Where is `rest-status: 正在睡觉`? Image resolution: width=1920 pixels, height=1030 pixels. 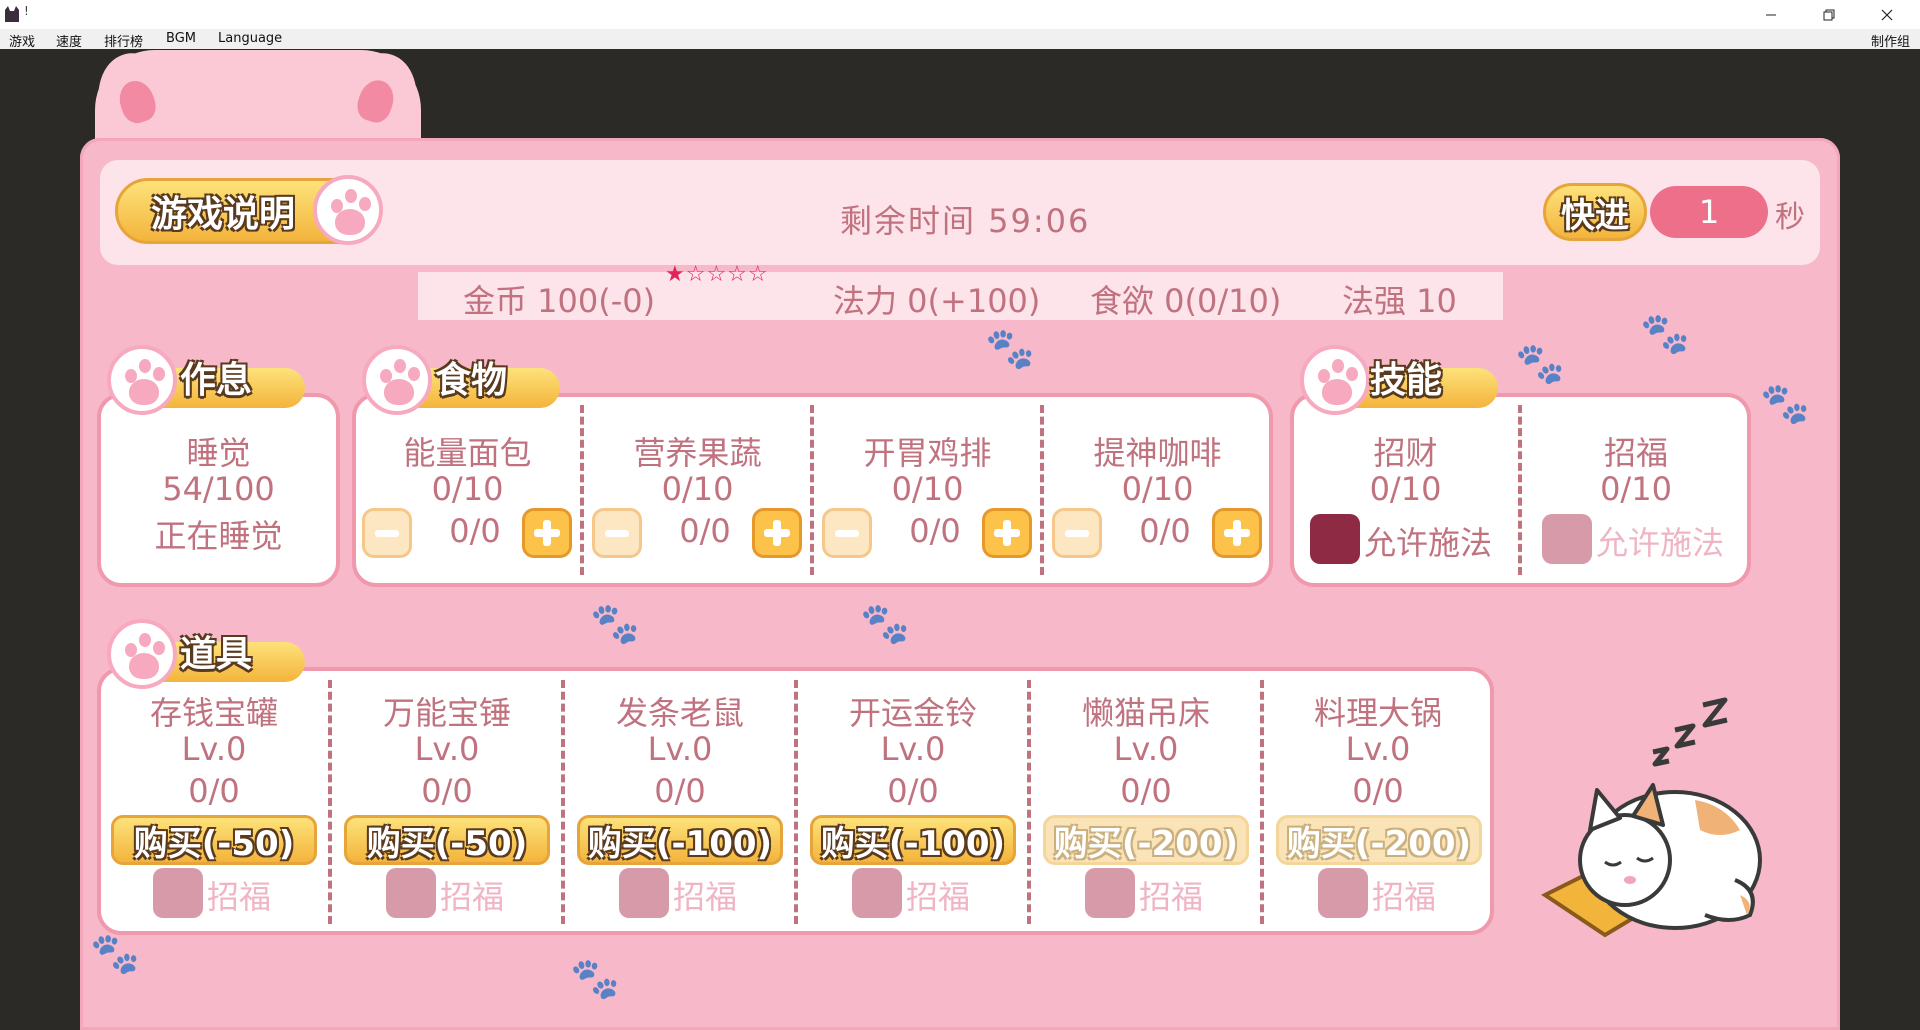
rest-status: 正在睡觉 is located at coordinates (218, 536).